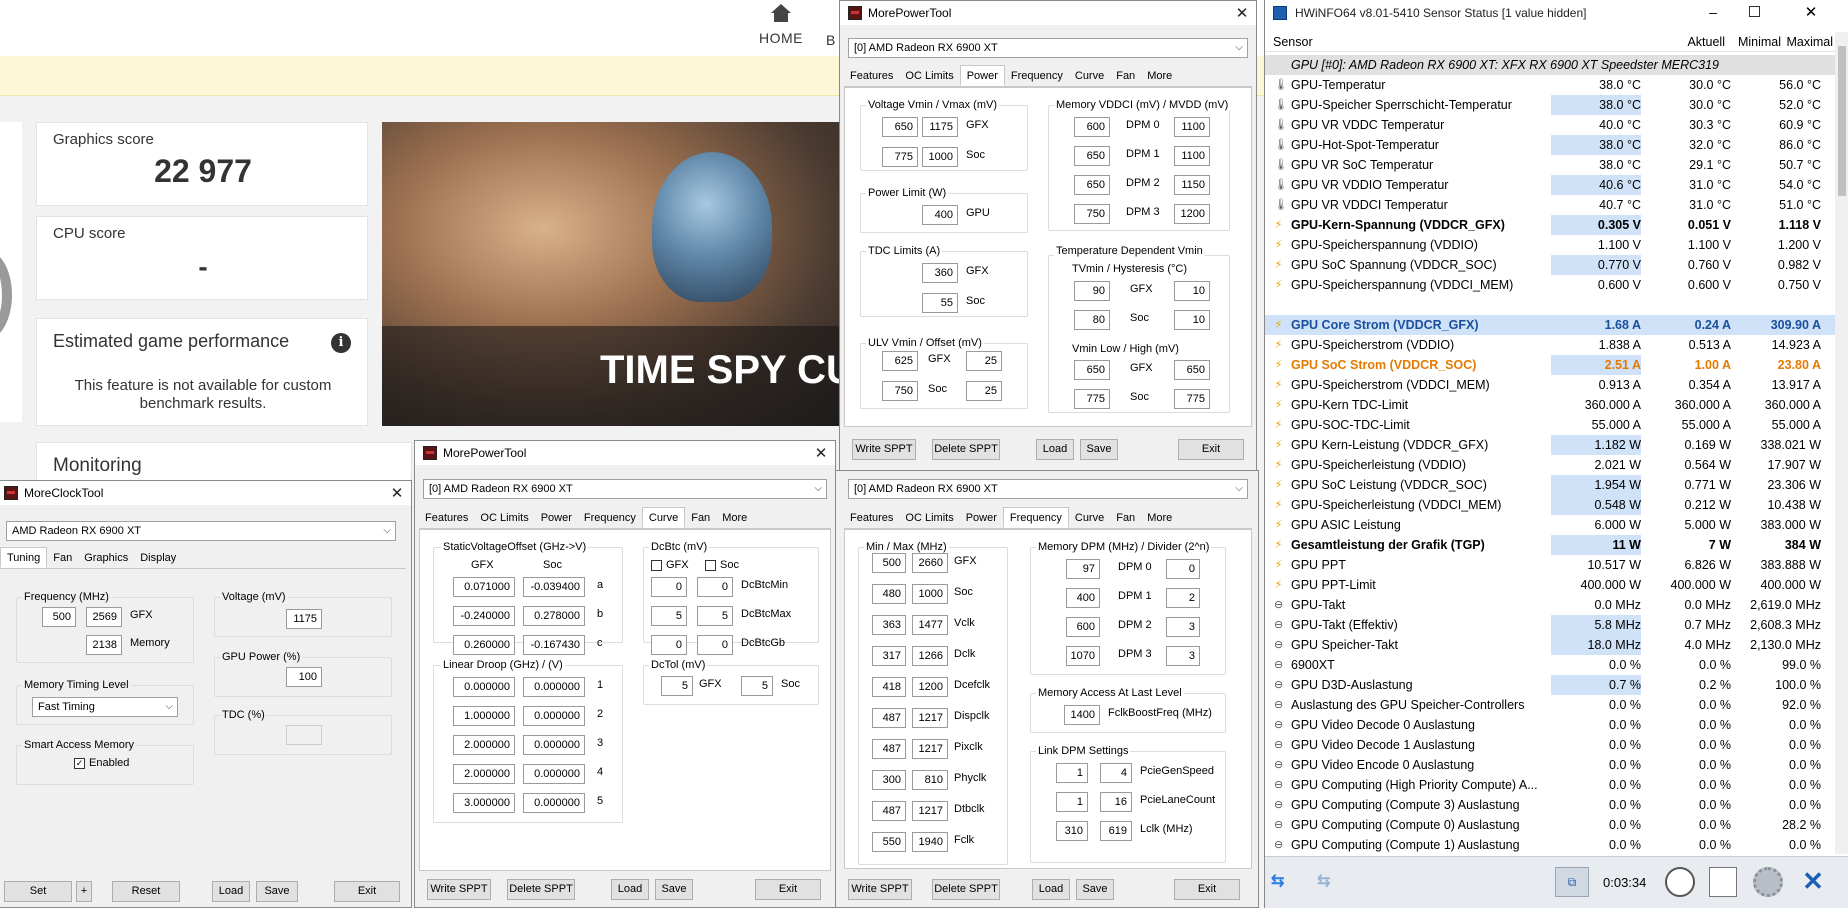 The width and height of the screenshot is (1848, 908). What do you see at coordinates (677, 686) in the screenshot?
I see `dctol-gfx-input: 5` at bounding box center [677, 686].